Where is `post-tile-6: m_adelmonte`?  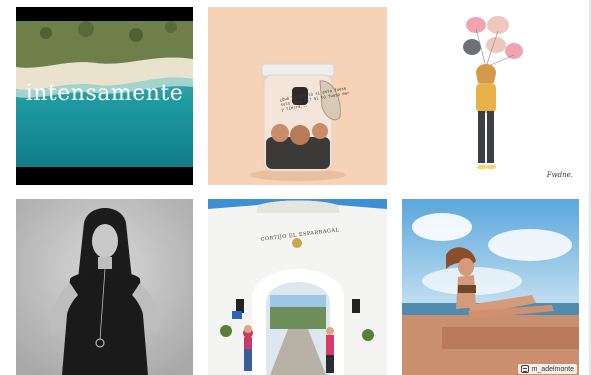 post-tile-6: m_adelmonte is located at coordinates (490, 287).